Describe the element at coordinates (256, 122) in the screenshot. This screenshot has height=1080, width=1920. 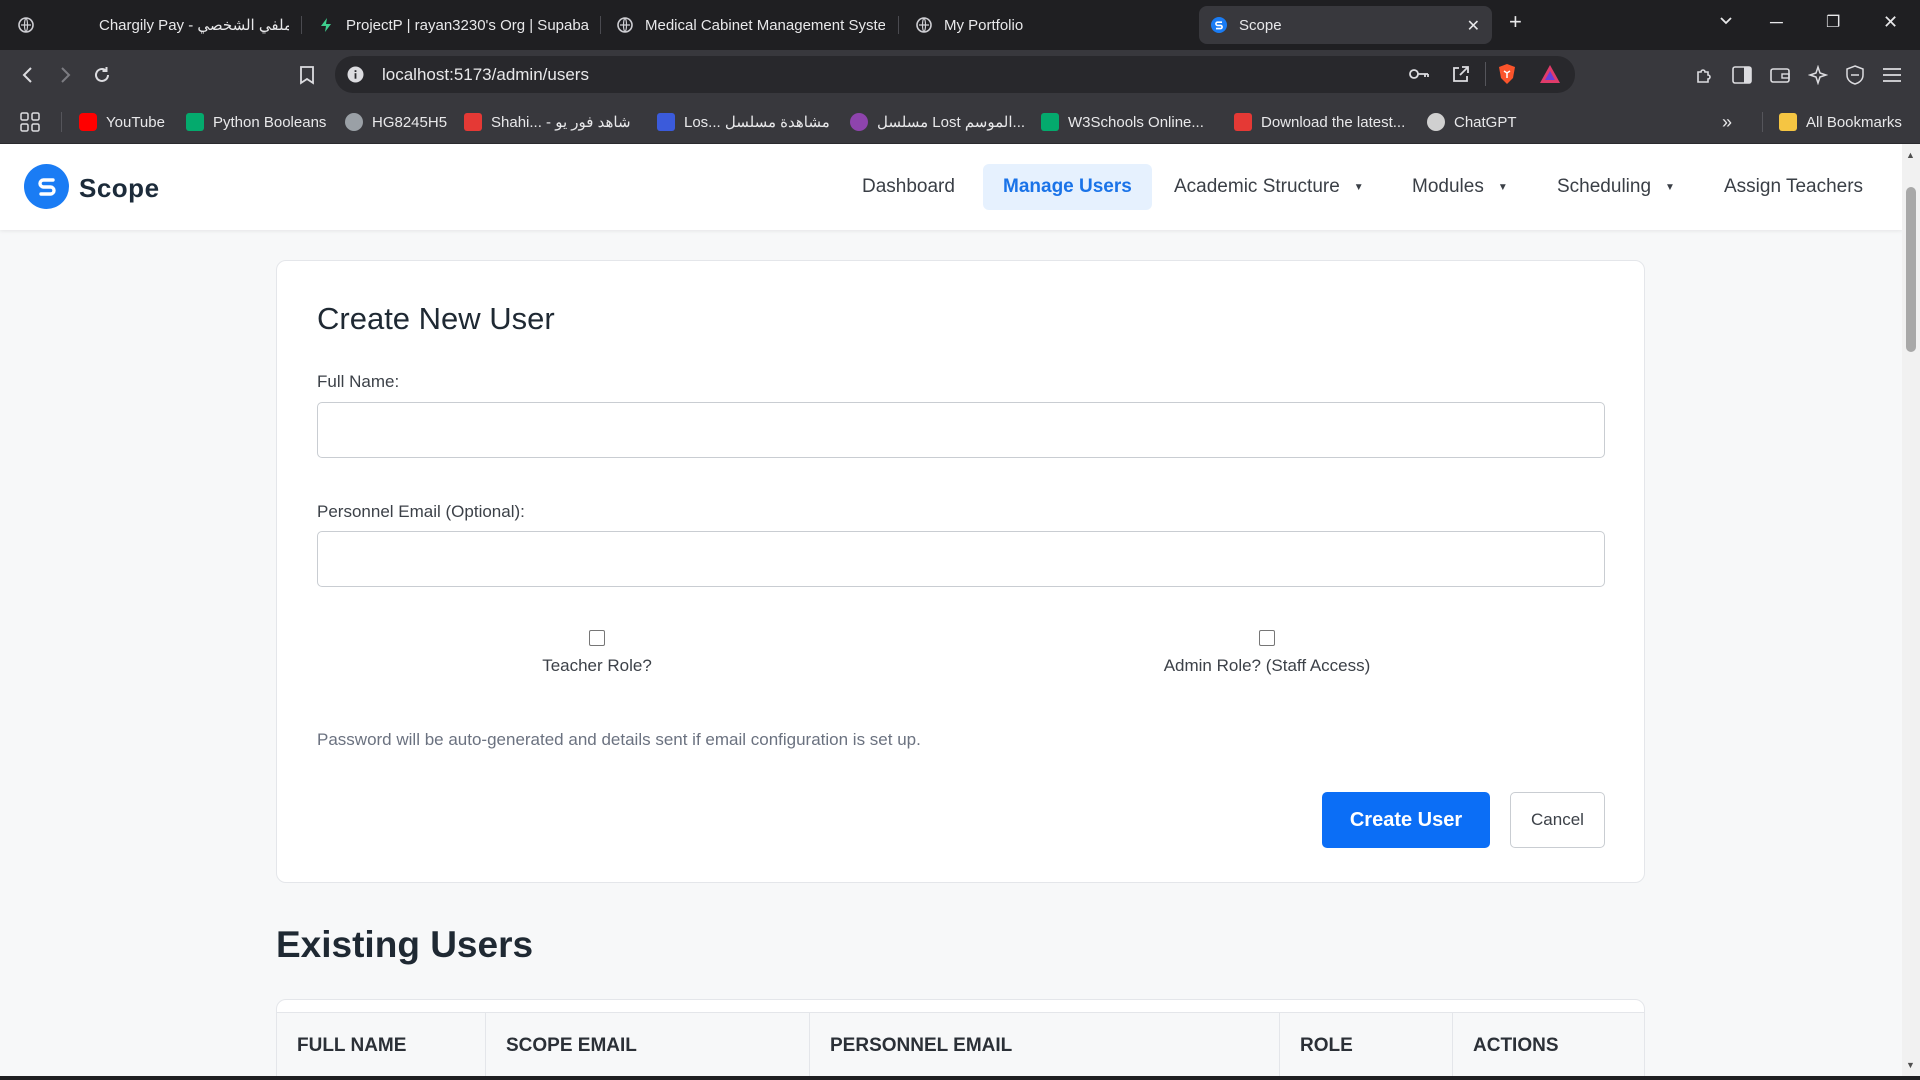
I see `bookmark-python-booleans: Python Booleans` at that location.